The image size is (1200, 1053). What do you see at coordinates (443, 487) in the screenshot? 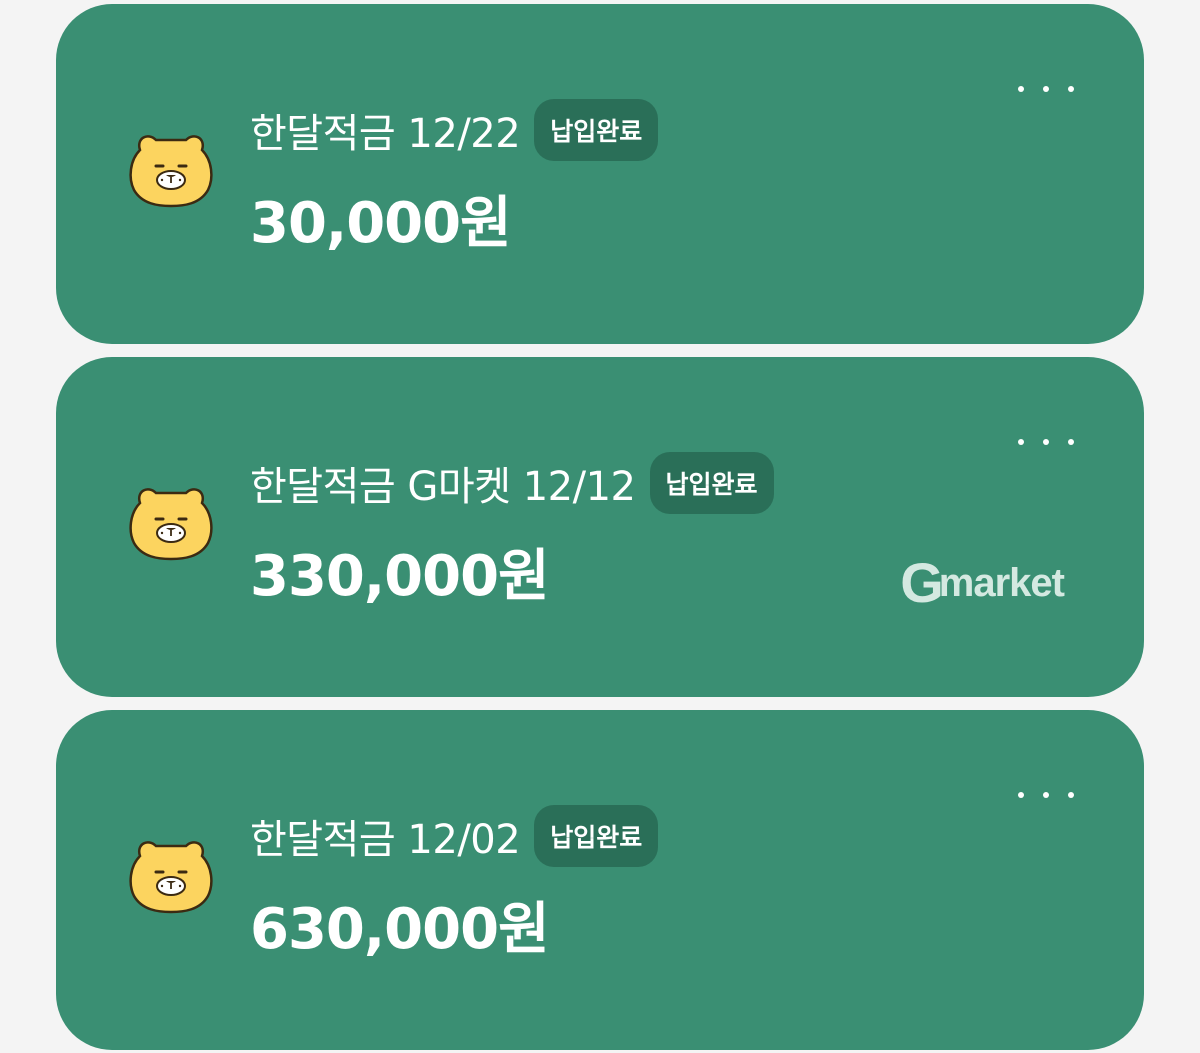
I see `card-title: 한달적금 G마켓 12/12` at bounding box center [443, 487].